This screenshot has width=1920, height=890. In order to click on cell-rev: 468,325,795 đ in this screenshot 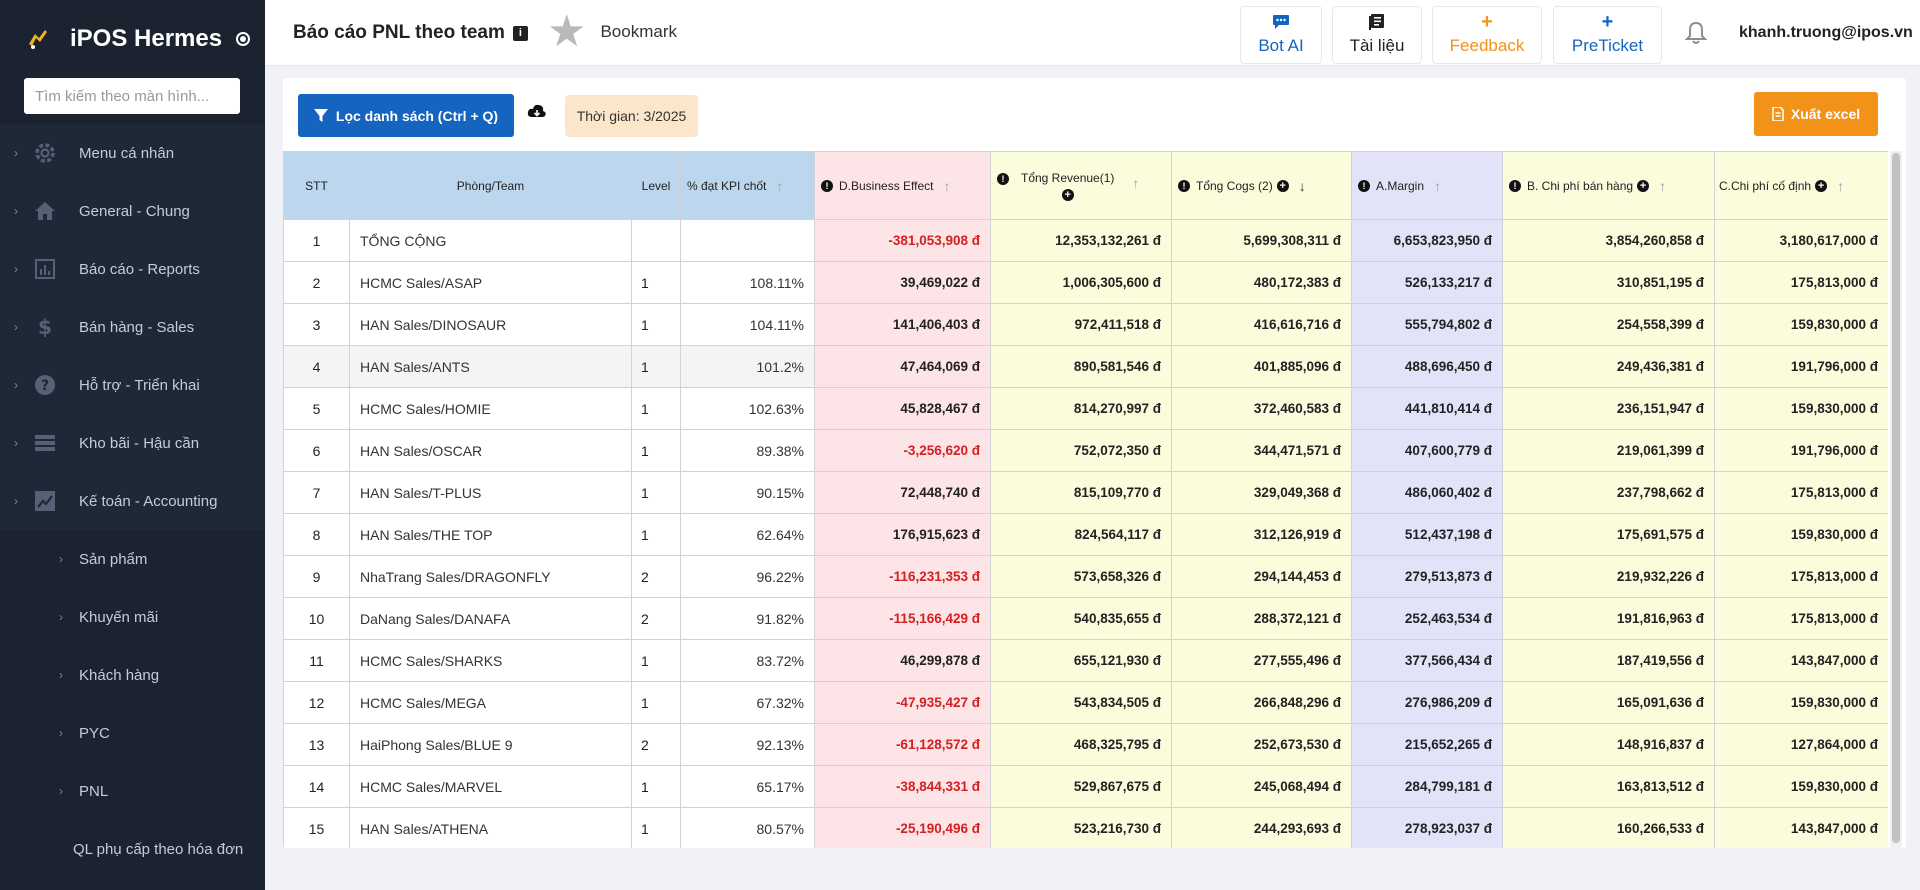, I will do `click(1081, 744)`.